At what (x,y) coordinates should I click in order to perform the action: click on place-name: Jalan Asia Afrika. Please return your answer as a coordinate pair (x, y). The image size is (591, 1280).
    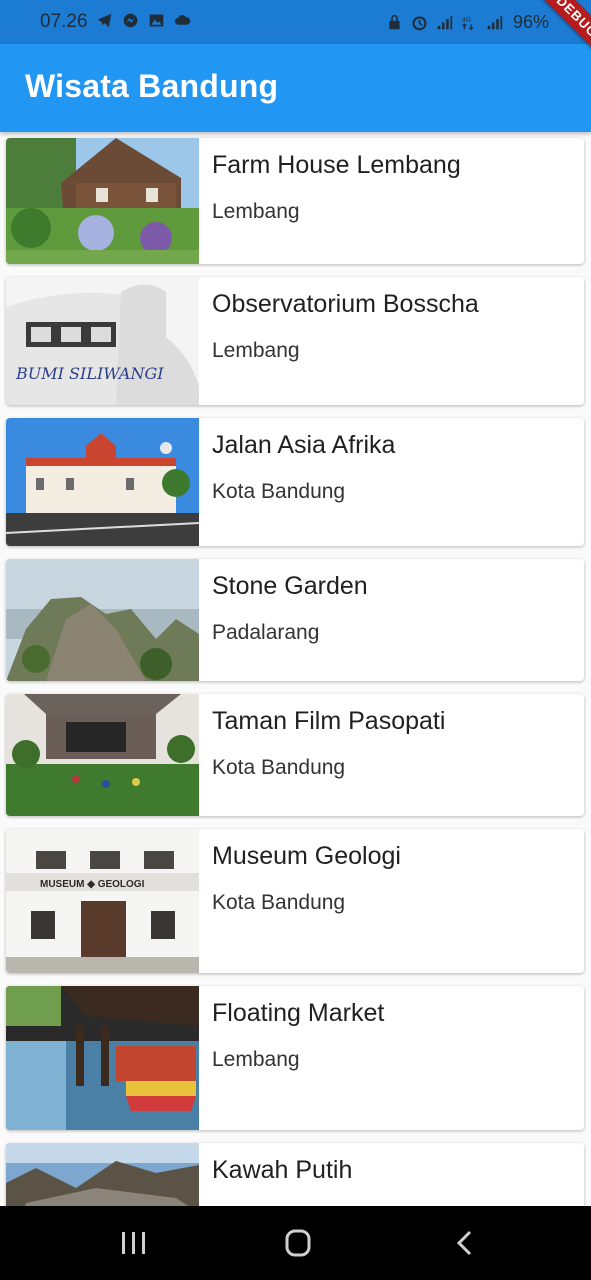
    Looking at the image, I should click on (304, 445).